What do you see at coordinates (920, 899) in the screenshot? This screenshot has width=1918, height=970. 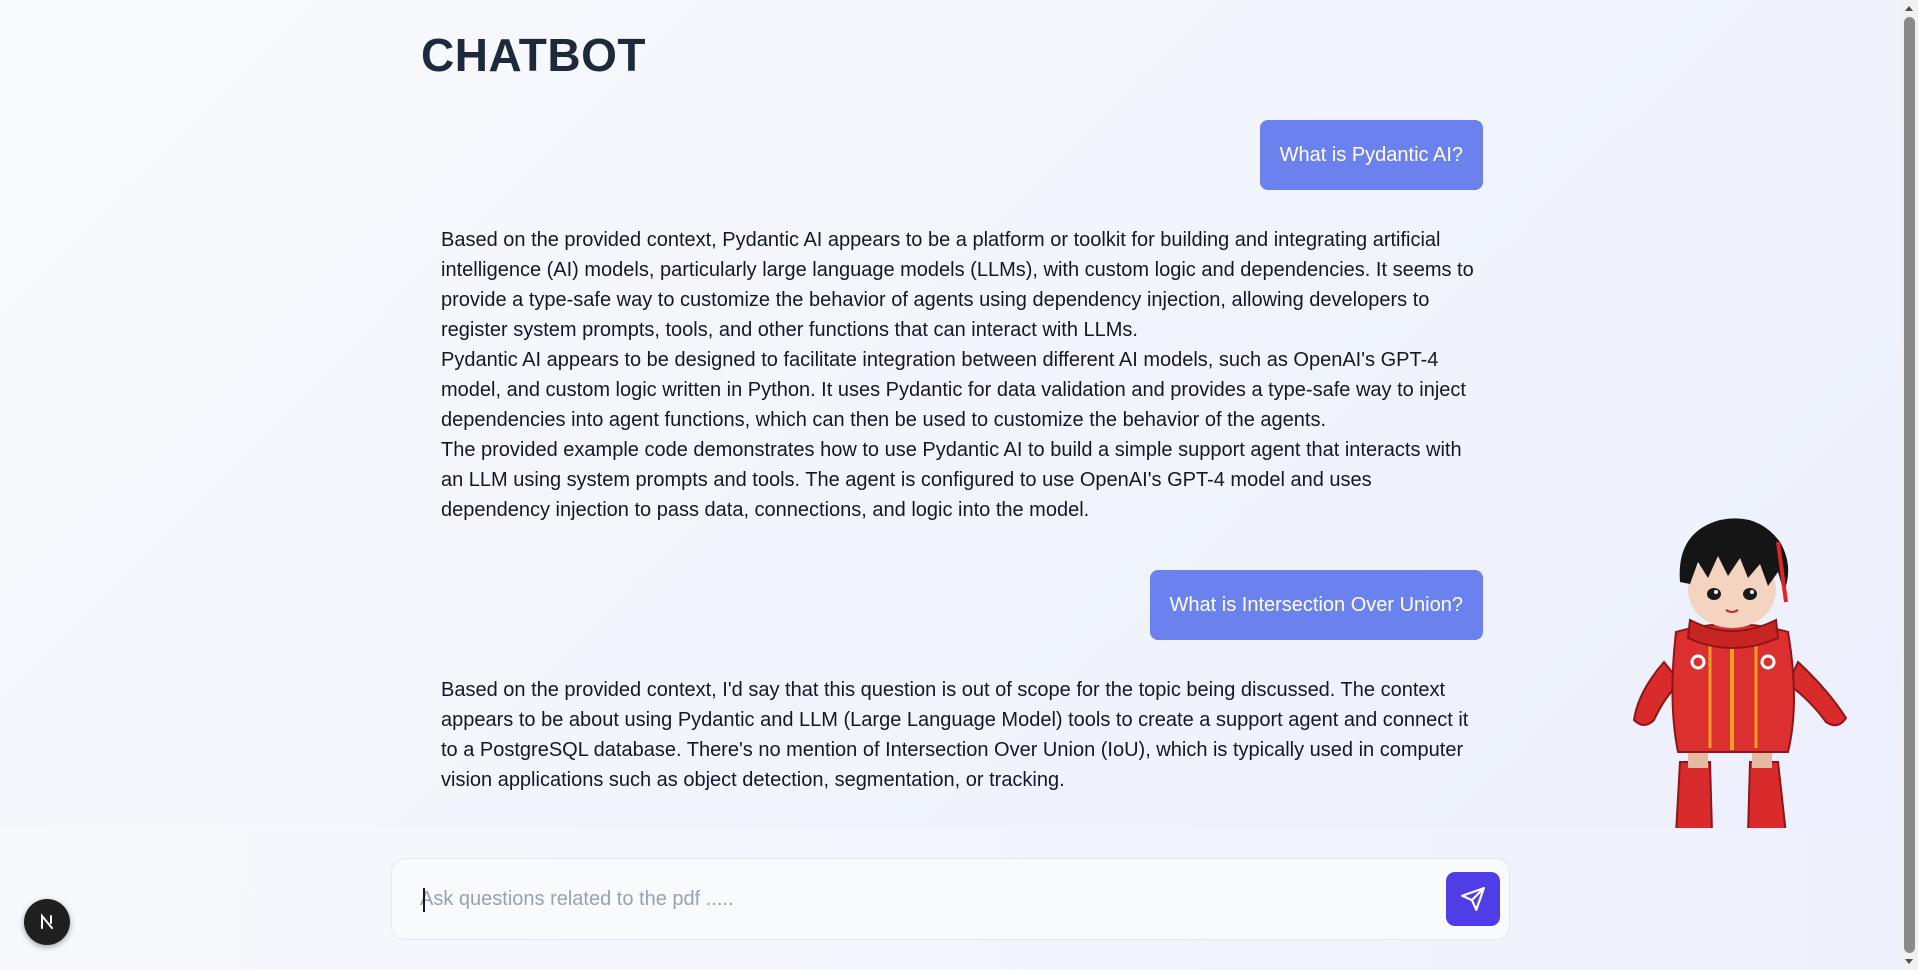 I see `question-input` at bounding box center [920, 899].